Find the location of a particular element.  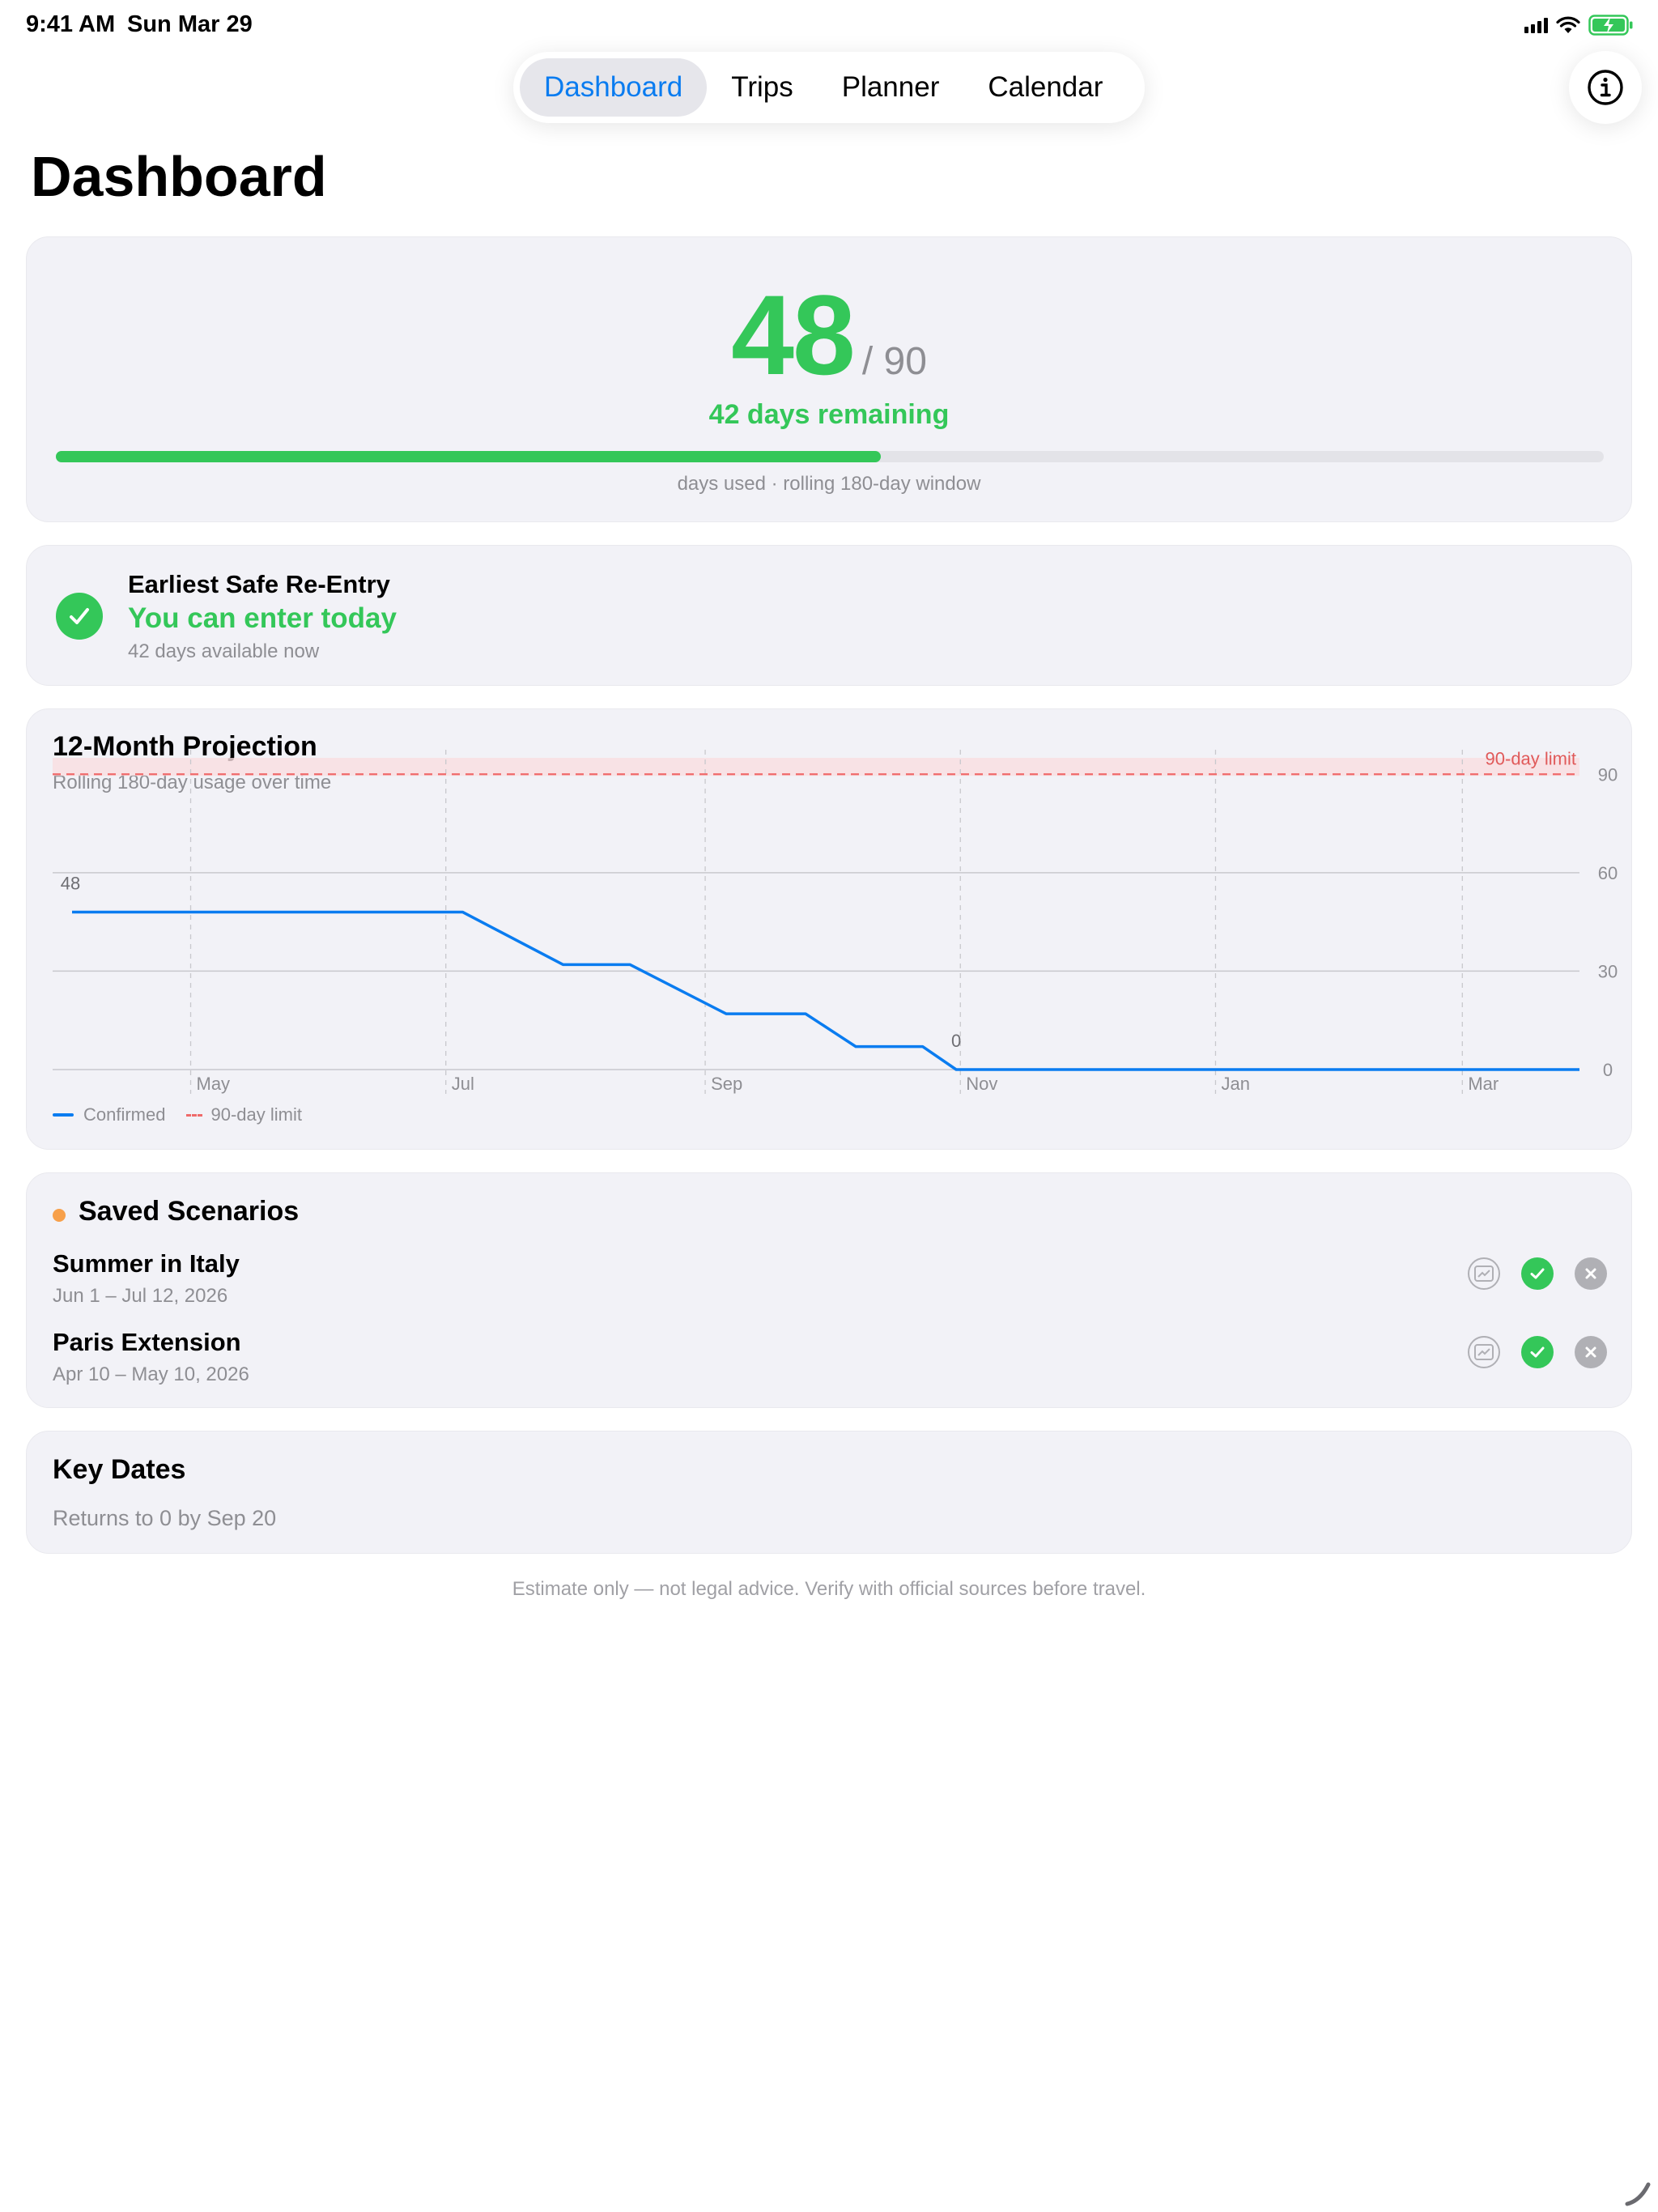

scenario-name: Paris Extension is located at coordinates (147, 1342).